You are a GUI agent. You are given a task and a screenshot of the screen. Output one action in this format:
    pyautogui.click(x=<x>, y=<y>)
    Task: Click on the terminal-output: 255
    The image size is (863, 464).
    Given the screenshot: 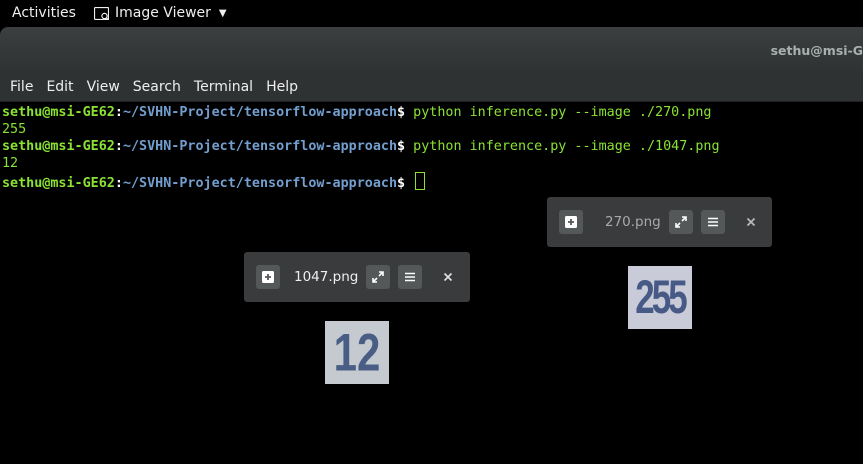 What is the action you would take?
    pyautogui.click(x=14, y=129)
    